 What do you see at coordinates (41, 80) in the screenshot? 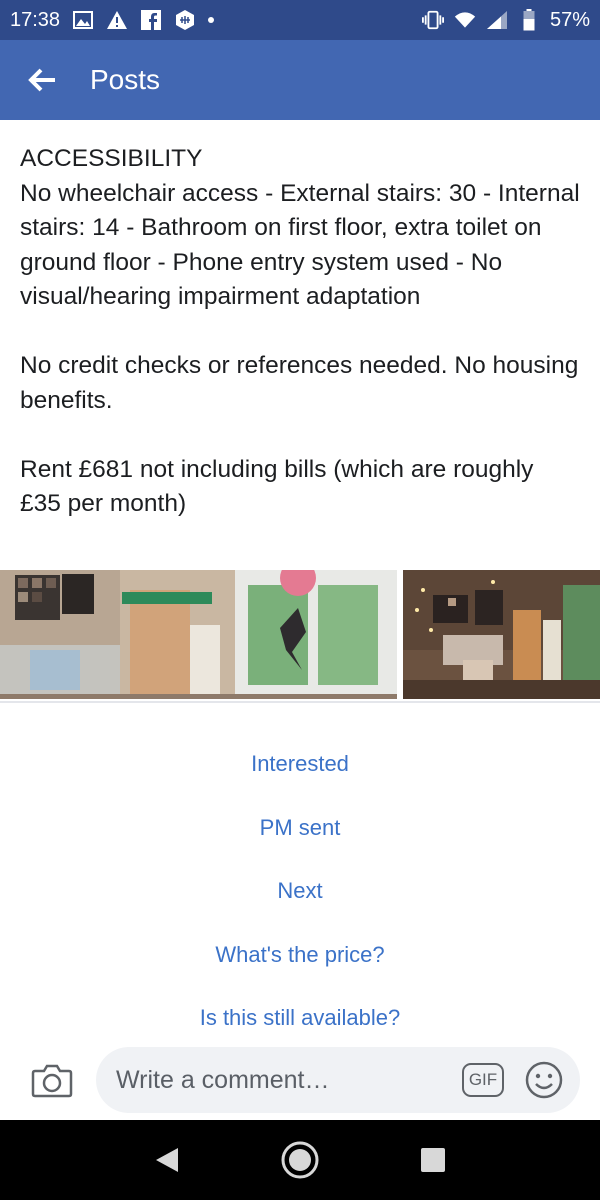
I see `arrow-left-icon` at bounding box center [41, 80].